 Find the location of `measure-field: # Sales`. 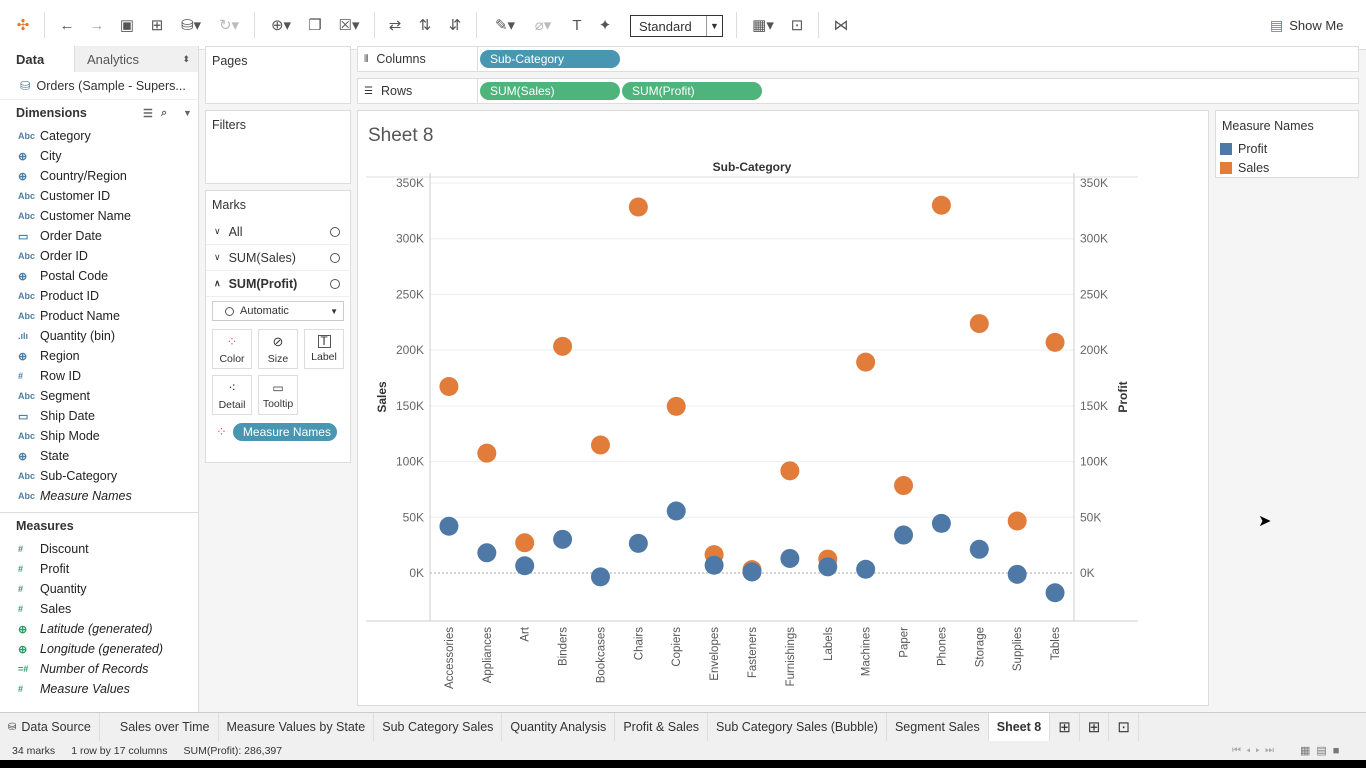

measure-field: # Sales is located at coordinates (99, 609).